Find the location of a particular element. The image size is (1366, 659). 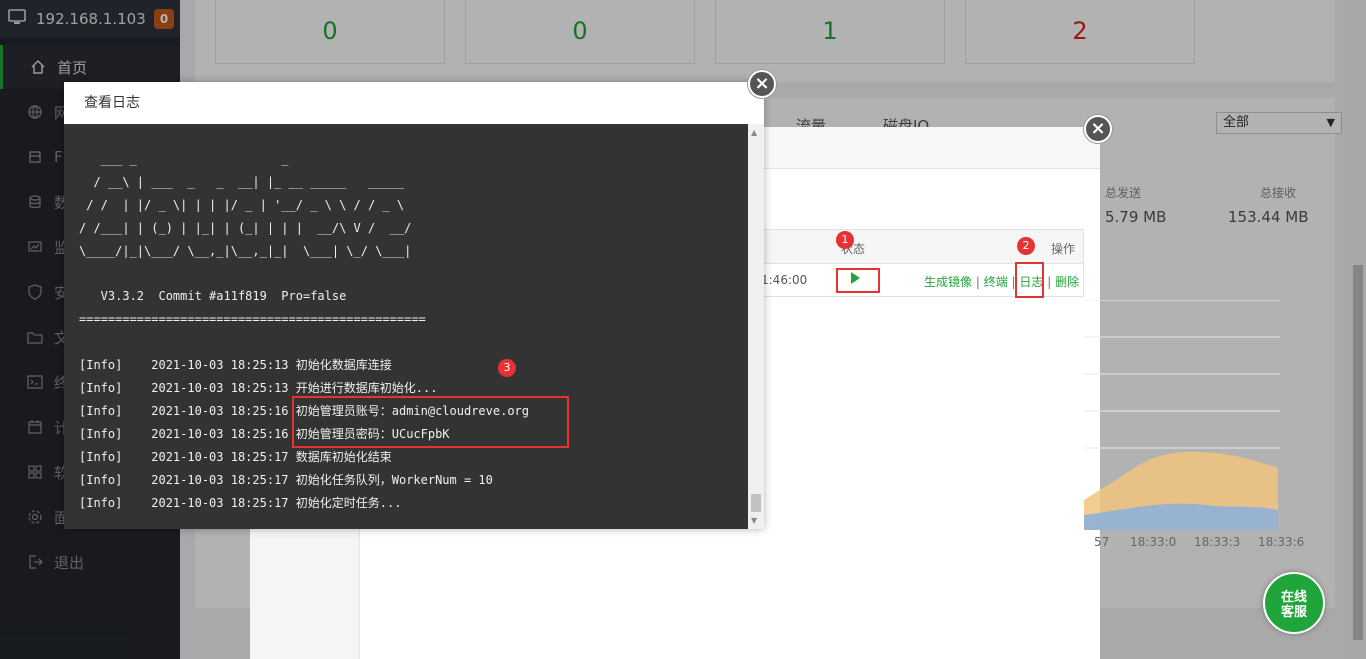

traffic-chart is located at coordinates (1182, 415).